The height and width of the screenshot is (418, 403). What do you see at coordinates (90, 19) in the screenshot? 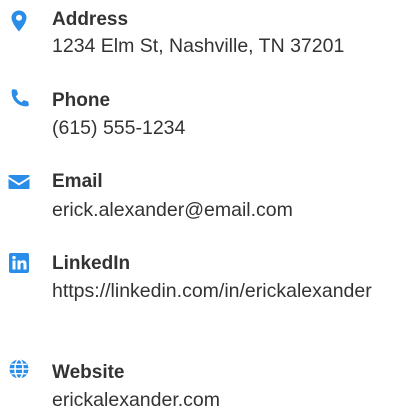
I see `address-label: Address` at bounding box center [90, 19].